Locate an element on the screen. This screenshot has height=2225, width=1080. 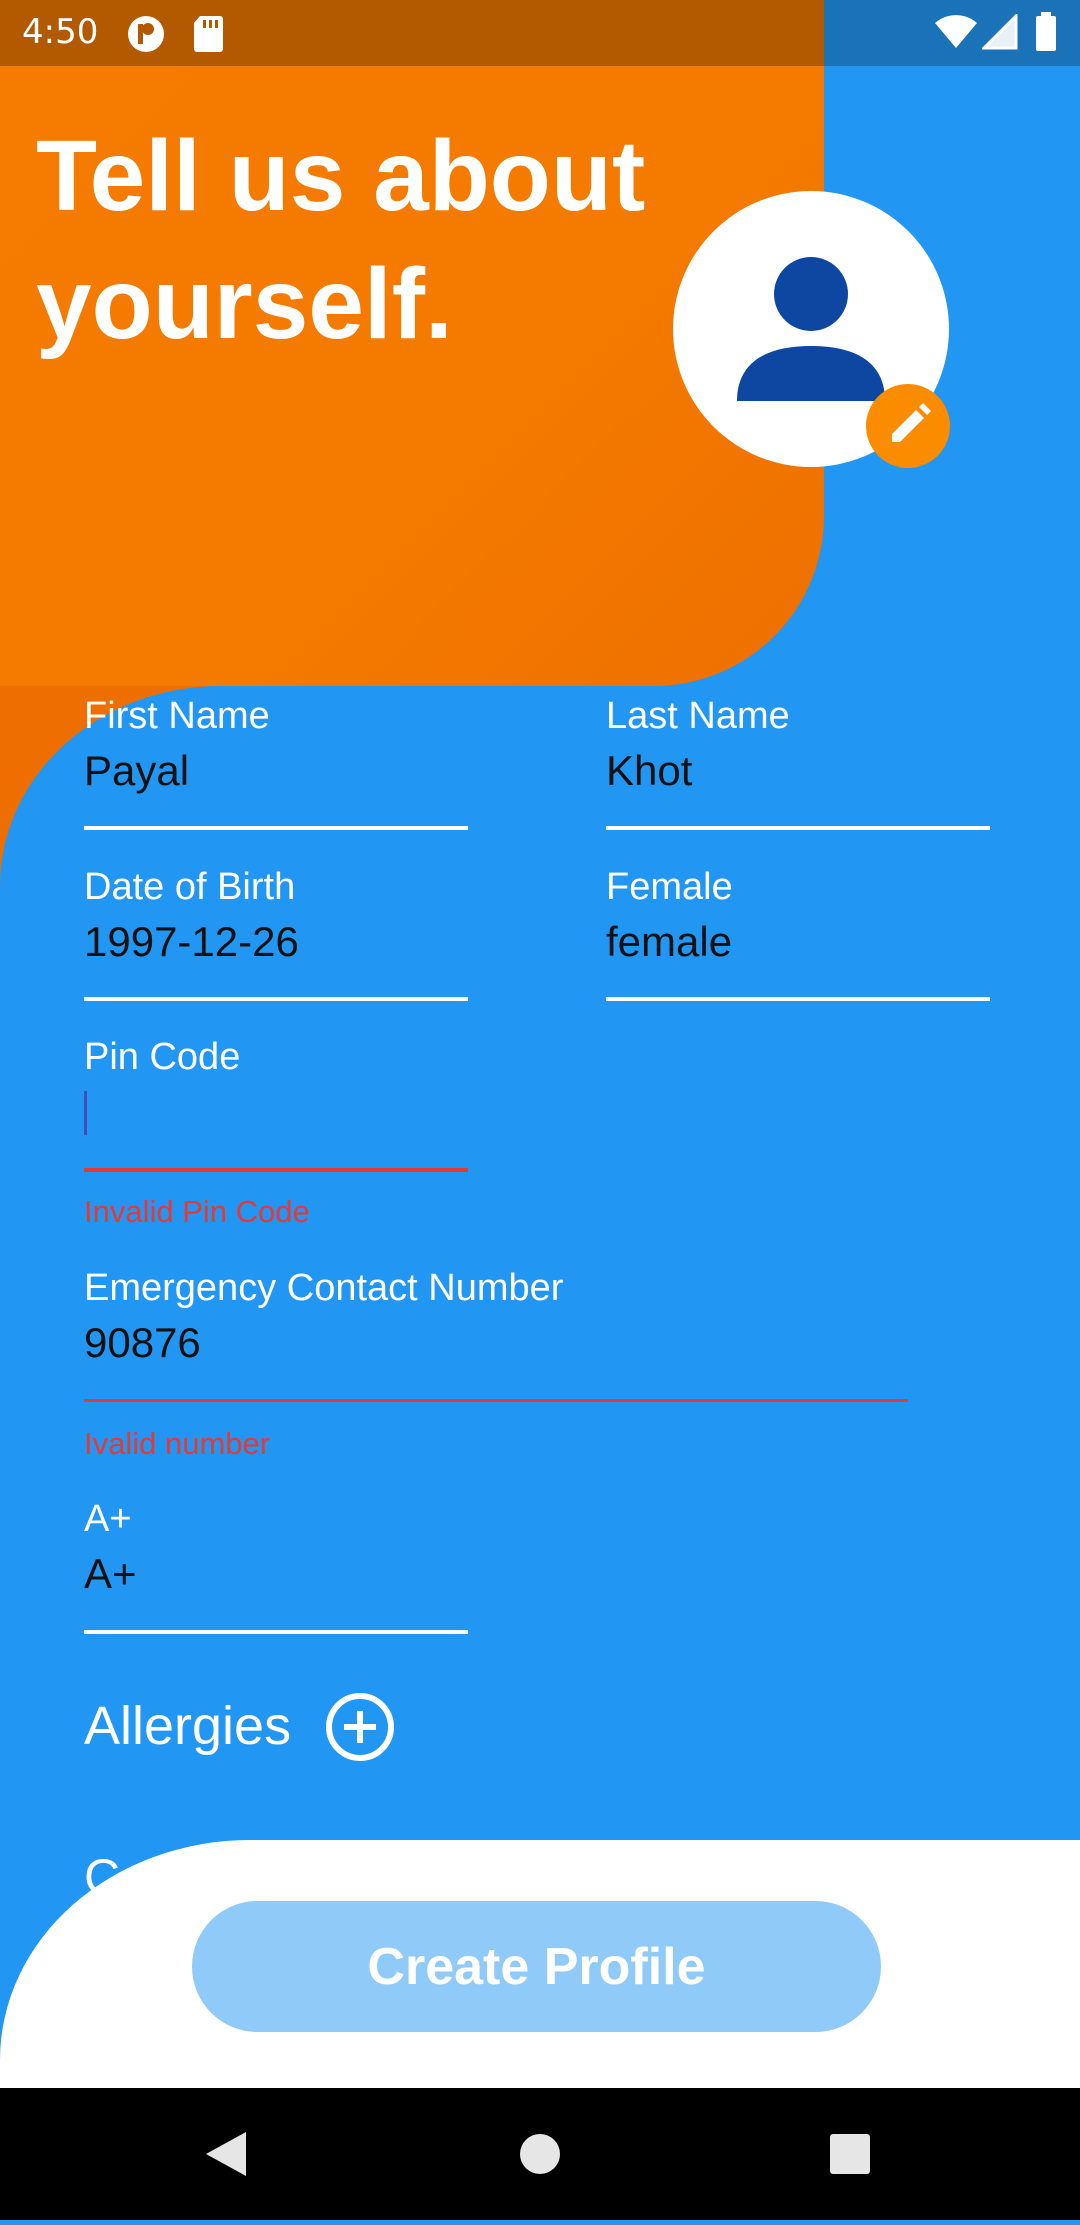
home-icon is located at coordinates (540, 2154).